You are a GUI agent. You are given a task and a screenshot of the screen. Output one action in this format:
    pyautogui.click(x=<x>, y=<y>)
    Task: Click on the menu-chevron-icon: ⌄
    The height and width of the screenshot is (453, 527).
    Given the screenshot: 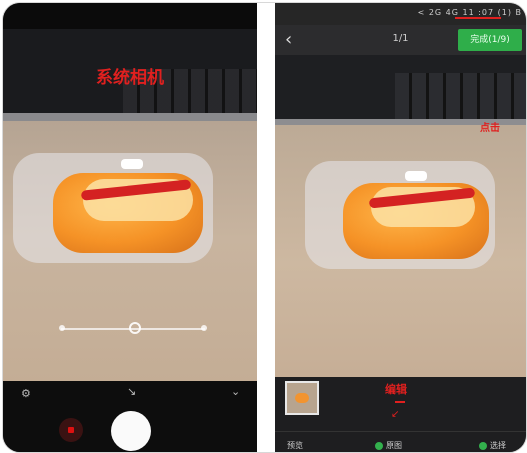 What is the action you would take?
    pyautogui.click(x=235, y=391)
    